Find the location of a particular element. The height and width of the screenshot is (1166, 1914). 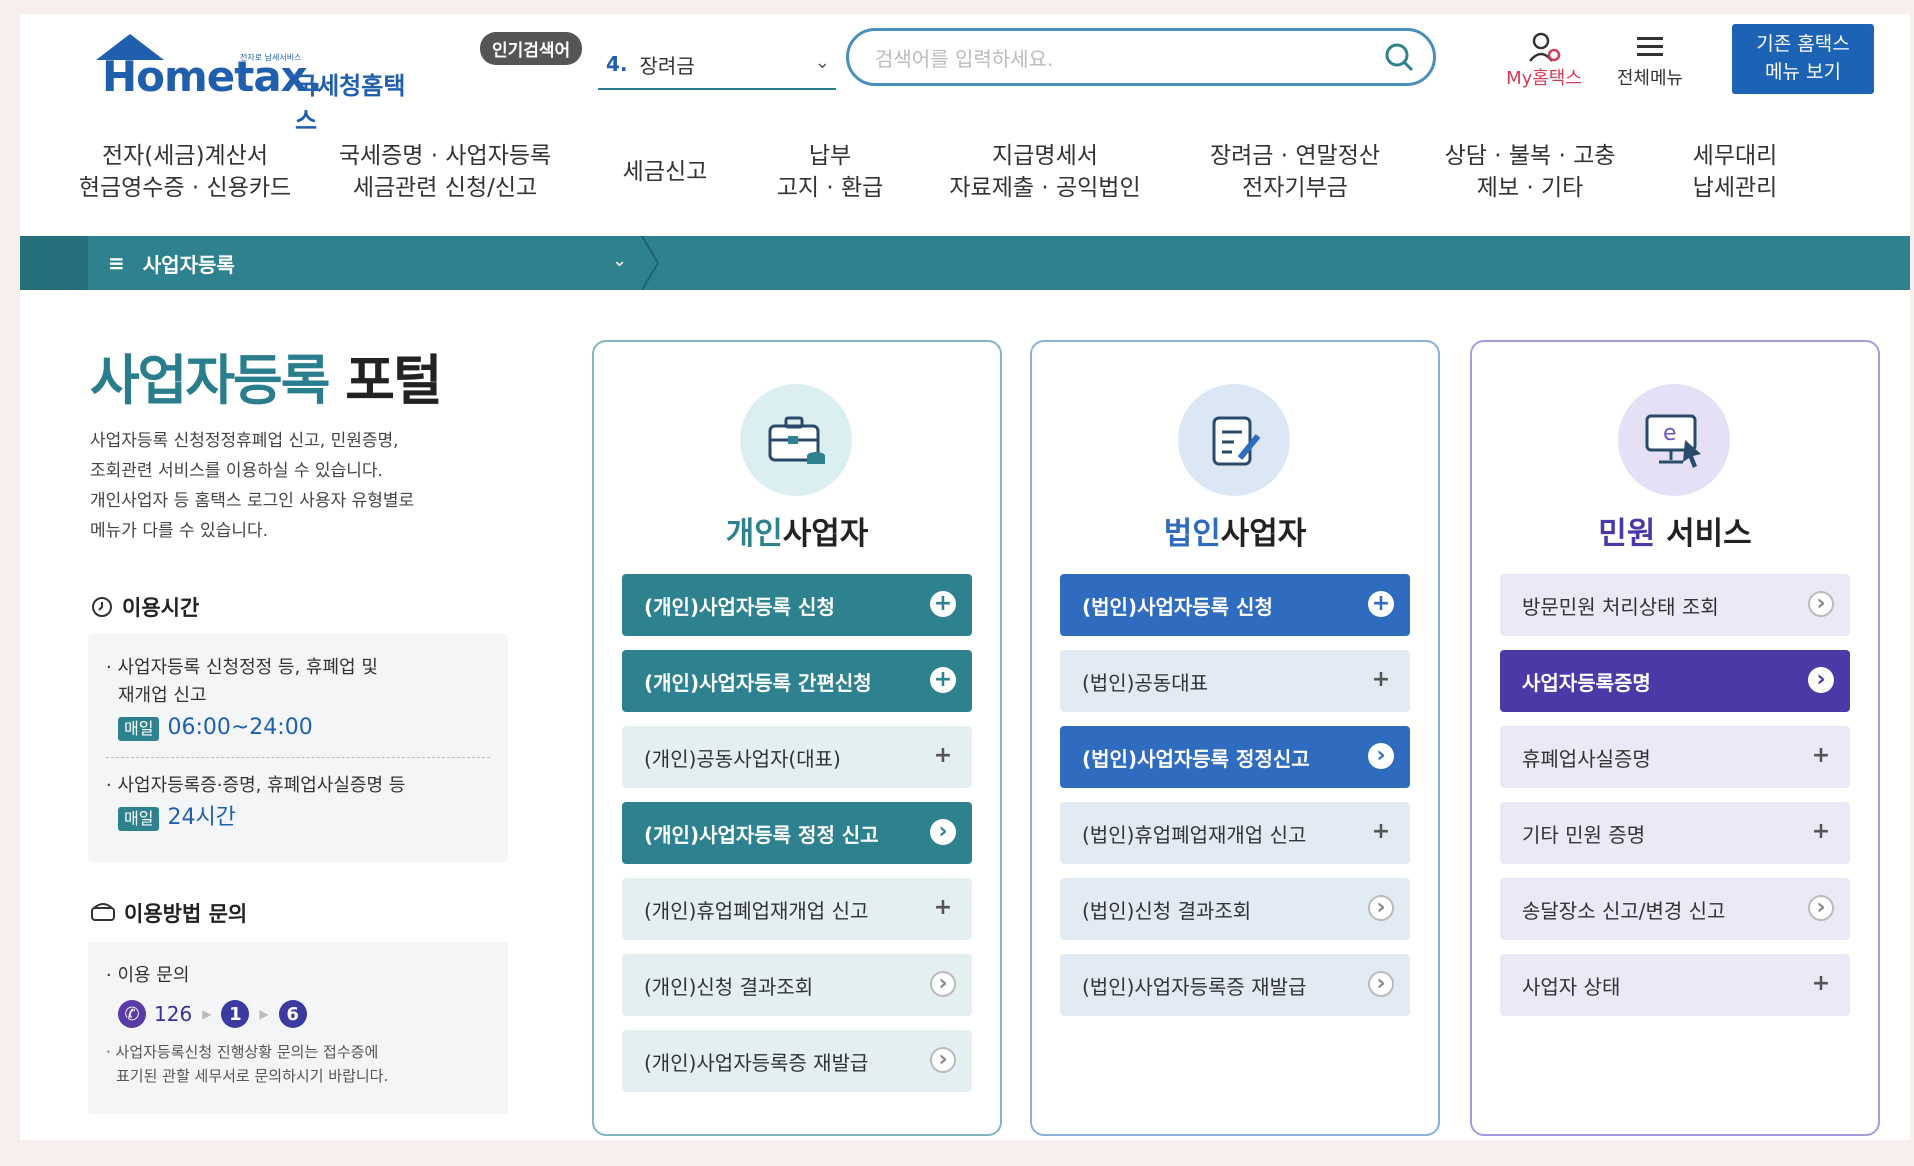

card-menu-item: 휴폐업사실증명 + is located at coordinates (1675, 757).